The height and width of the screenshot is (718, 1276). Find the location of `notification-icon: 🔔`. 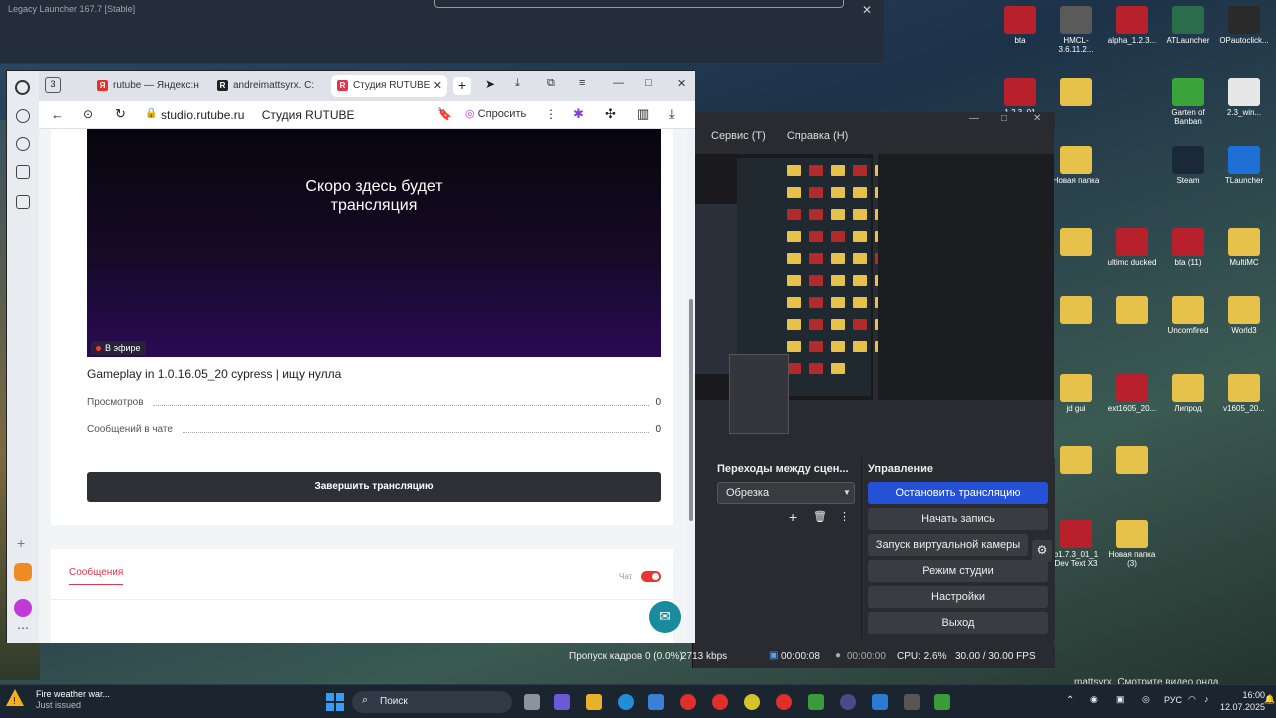

notification-icon: 🔔 is located at coordinates (1269, 699).